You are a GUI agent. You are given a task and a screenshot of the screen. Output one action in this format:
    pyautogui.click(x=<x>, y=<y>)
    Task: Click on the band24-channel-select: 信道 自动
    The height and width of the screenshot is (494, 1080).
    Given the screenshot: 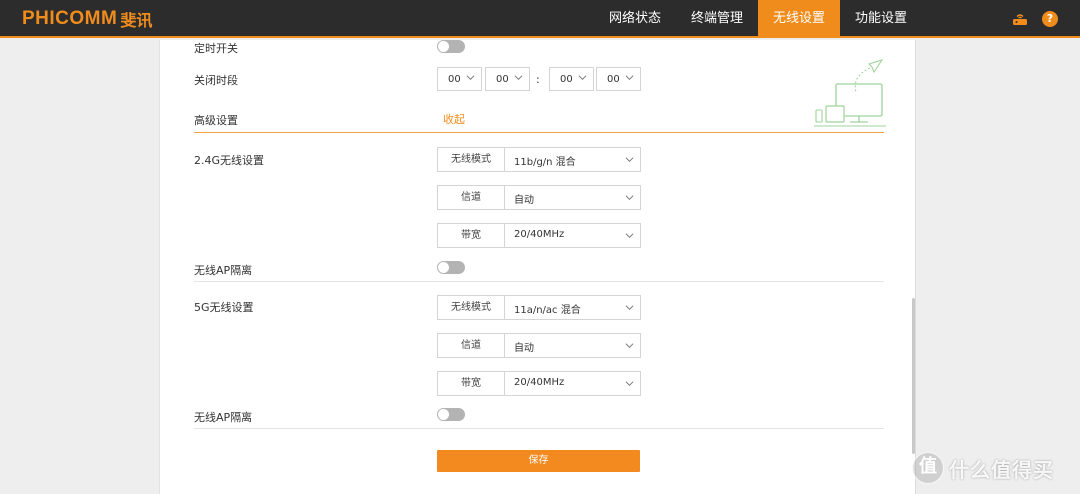 What is the action you would take?
    pyautogui.click(x=539, y=197)
    